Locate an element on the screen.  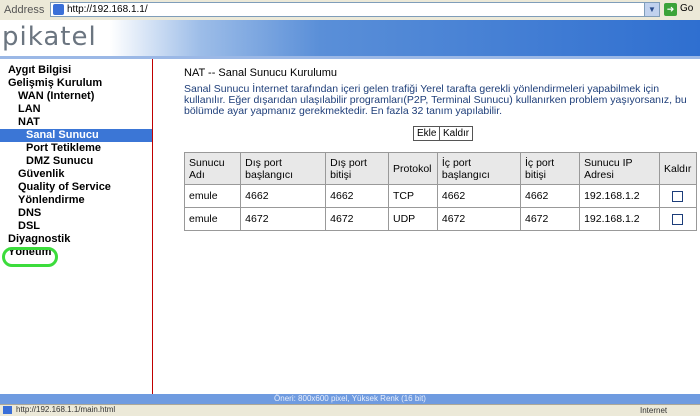
cell-int-port-end: 4672 is located at coordinates (550, 219).